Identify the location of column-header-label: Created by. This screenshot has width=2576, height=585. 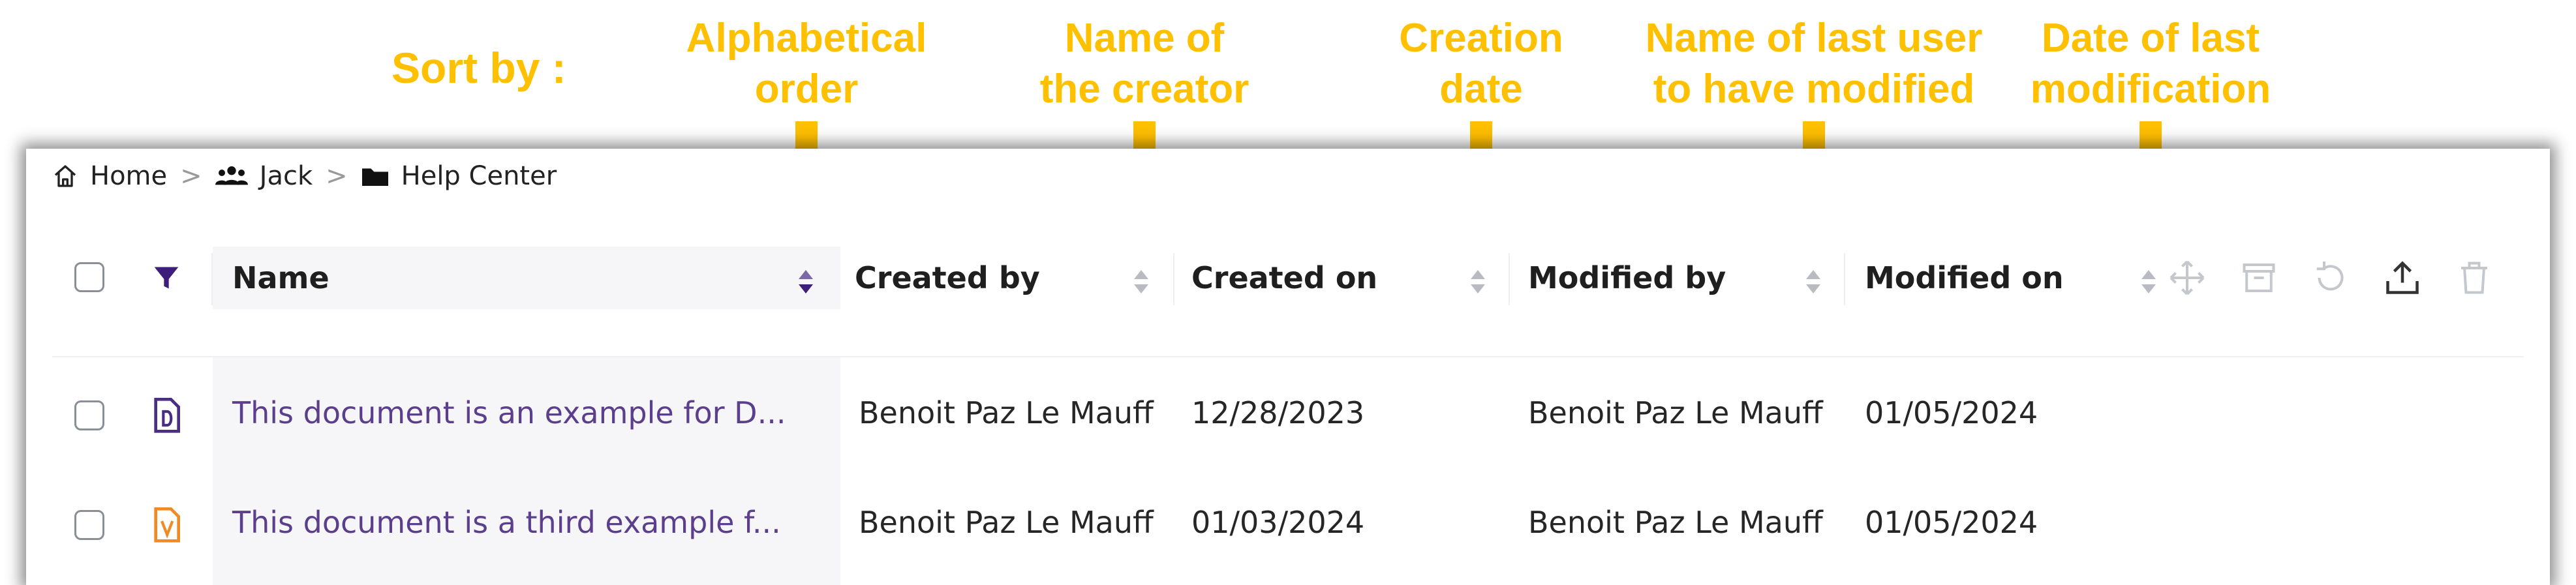
(948, 278).